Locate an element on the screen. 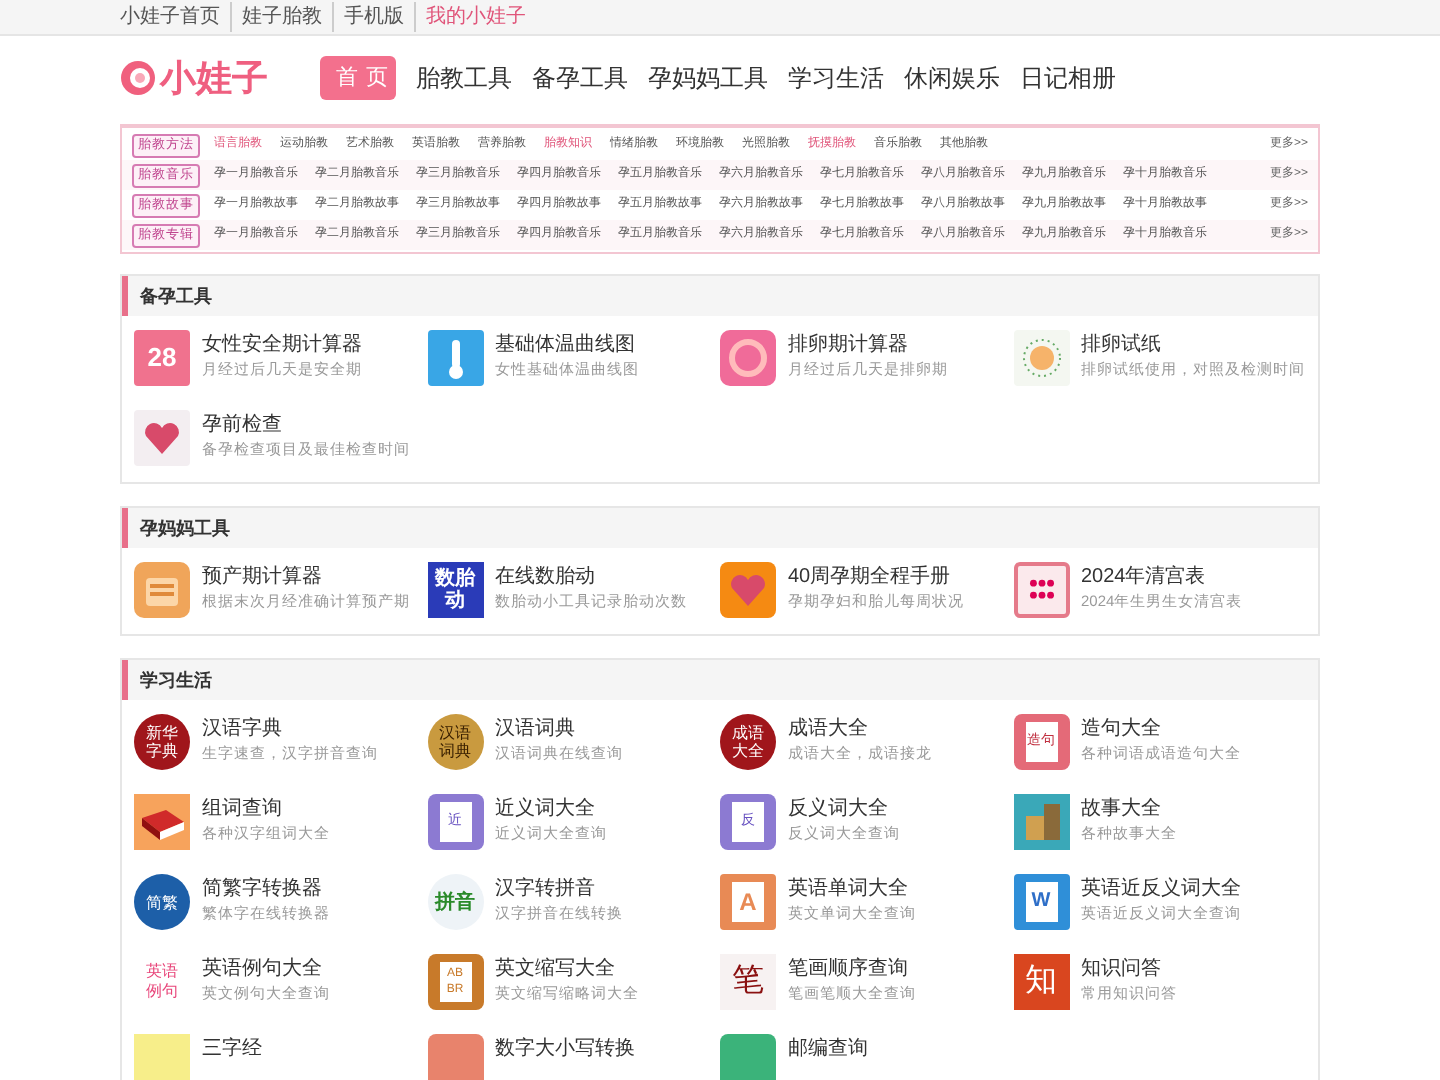 This screenshot has height=1080, width=1440. tool-link: 女性安全期计算器 is located at coordinates (282, 345).